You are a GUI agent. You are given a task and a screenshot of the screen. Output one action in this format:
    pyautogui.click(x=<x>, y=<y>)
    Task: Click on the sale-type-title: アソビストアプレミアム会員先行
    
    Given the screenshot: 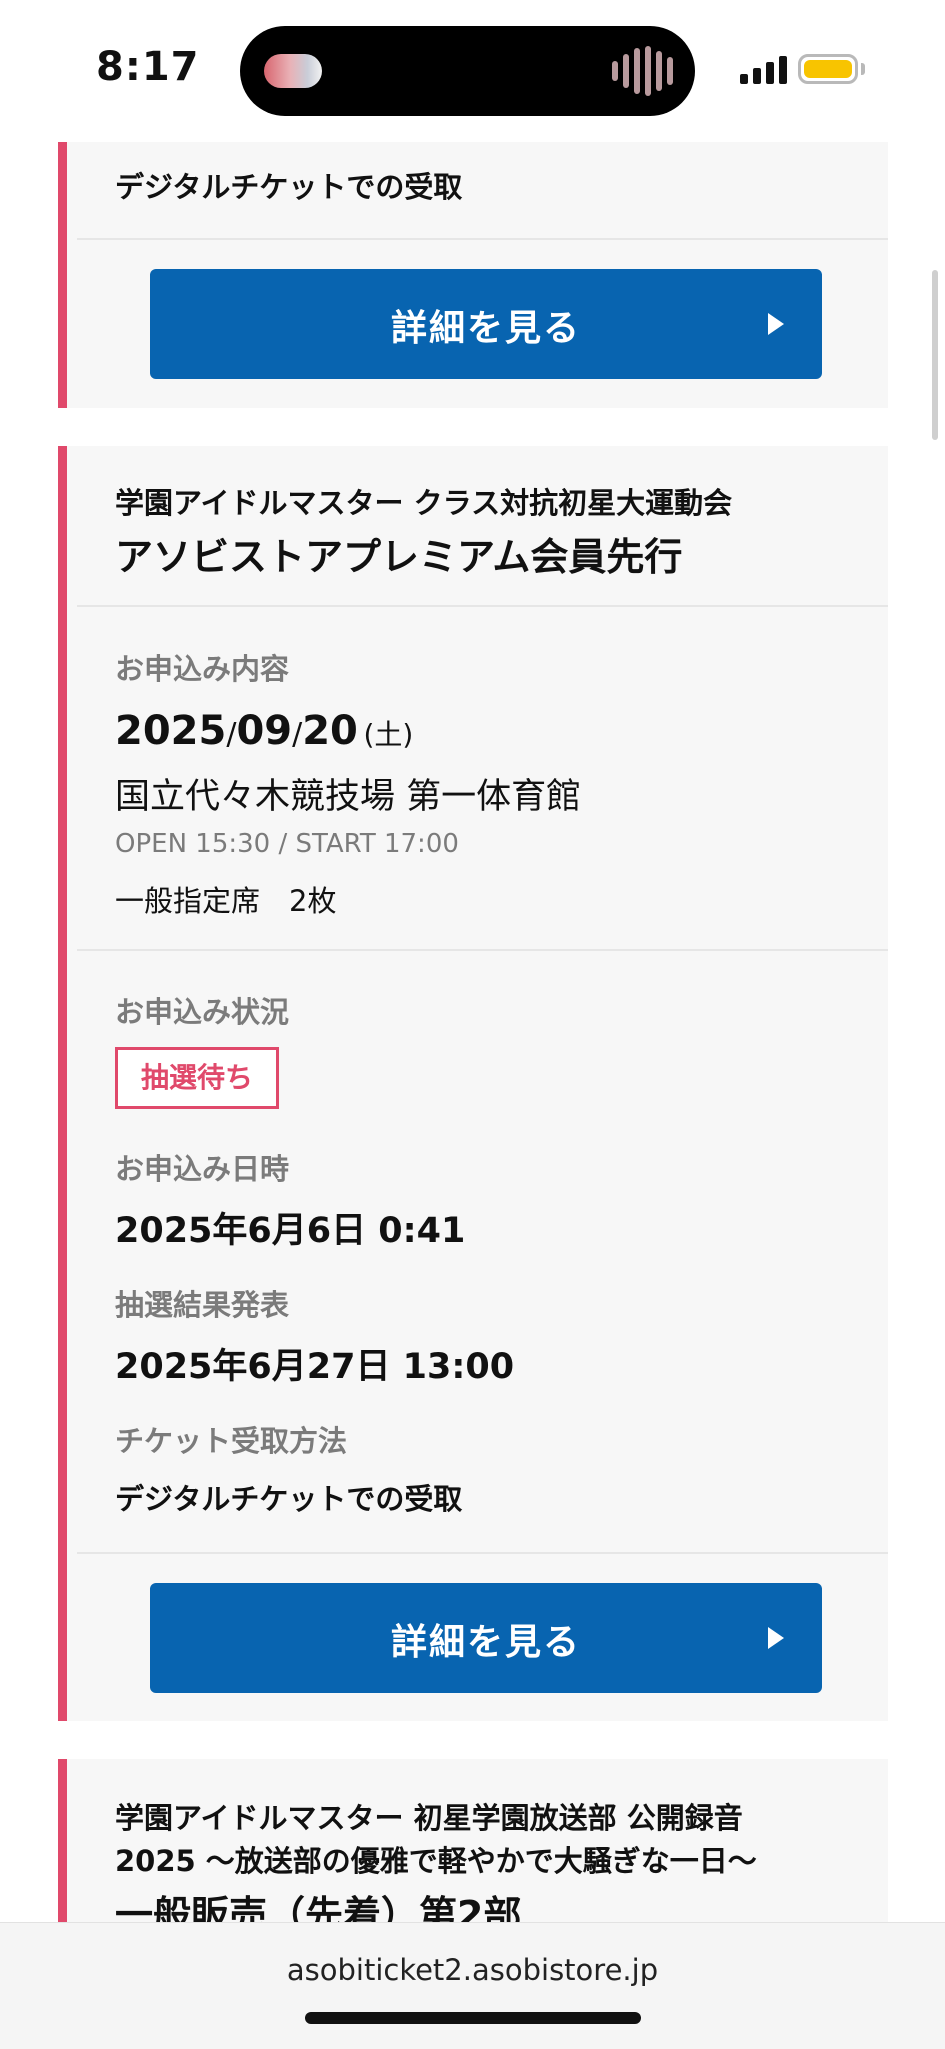 What is the action you would take?
    pyautogui.click(x=399, y=557)
    